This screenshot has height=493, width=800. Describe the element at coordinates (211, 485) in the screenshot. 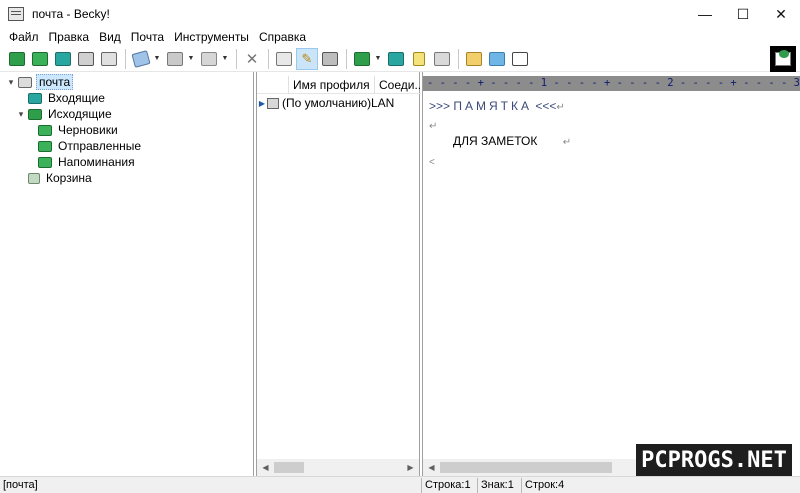

I see `status-folder: [почта]` at that location.